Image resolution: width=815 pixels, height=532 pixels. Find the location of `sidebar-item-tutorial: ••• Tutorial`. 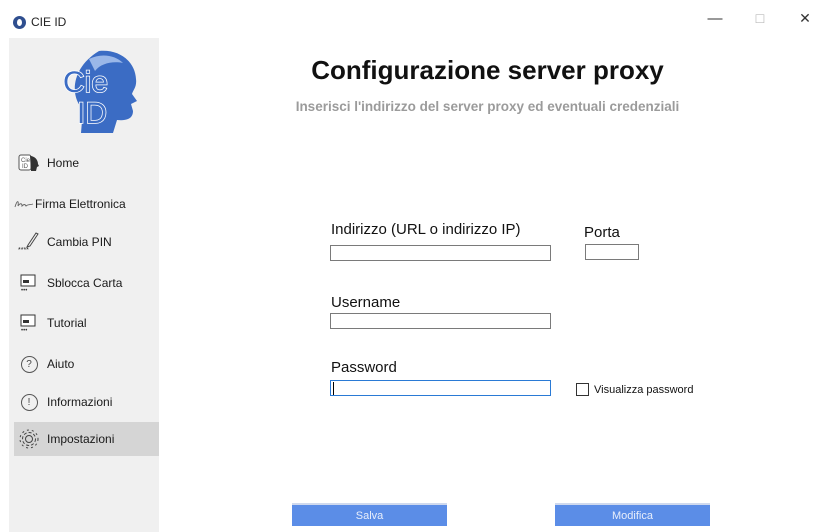

sidebar-item-tutorial: ••• Tutorial is located at coordinates (86, 323).